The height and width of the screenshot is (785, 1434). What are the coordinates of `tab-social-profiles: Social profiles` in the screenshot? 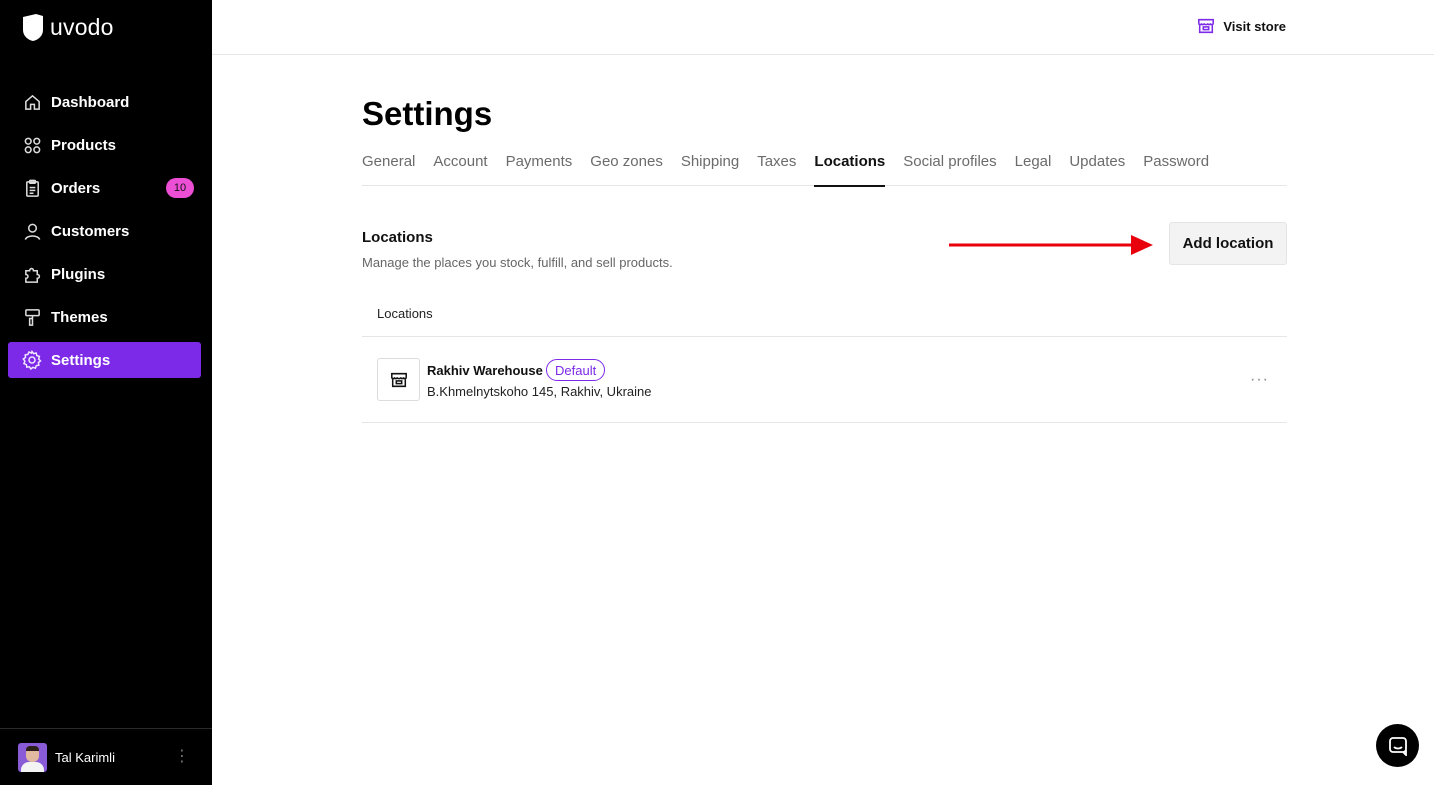 It's located at (949, 169).